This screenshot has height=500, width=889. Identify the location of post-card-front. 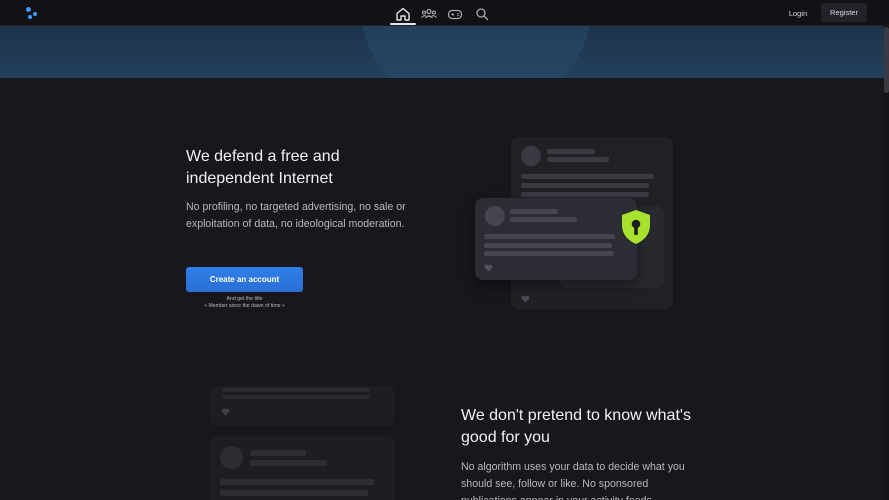
(556, 239).